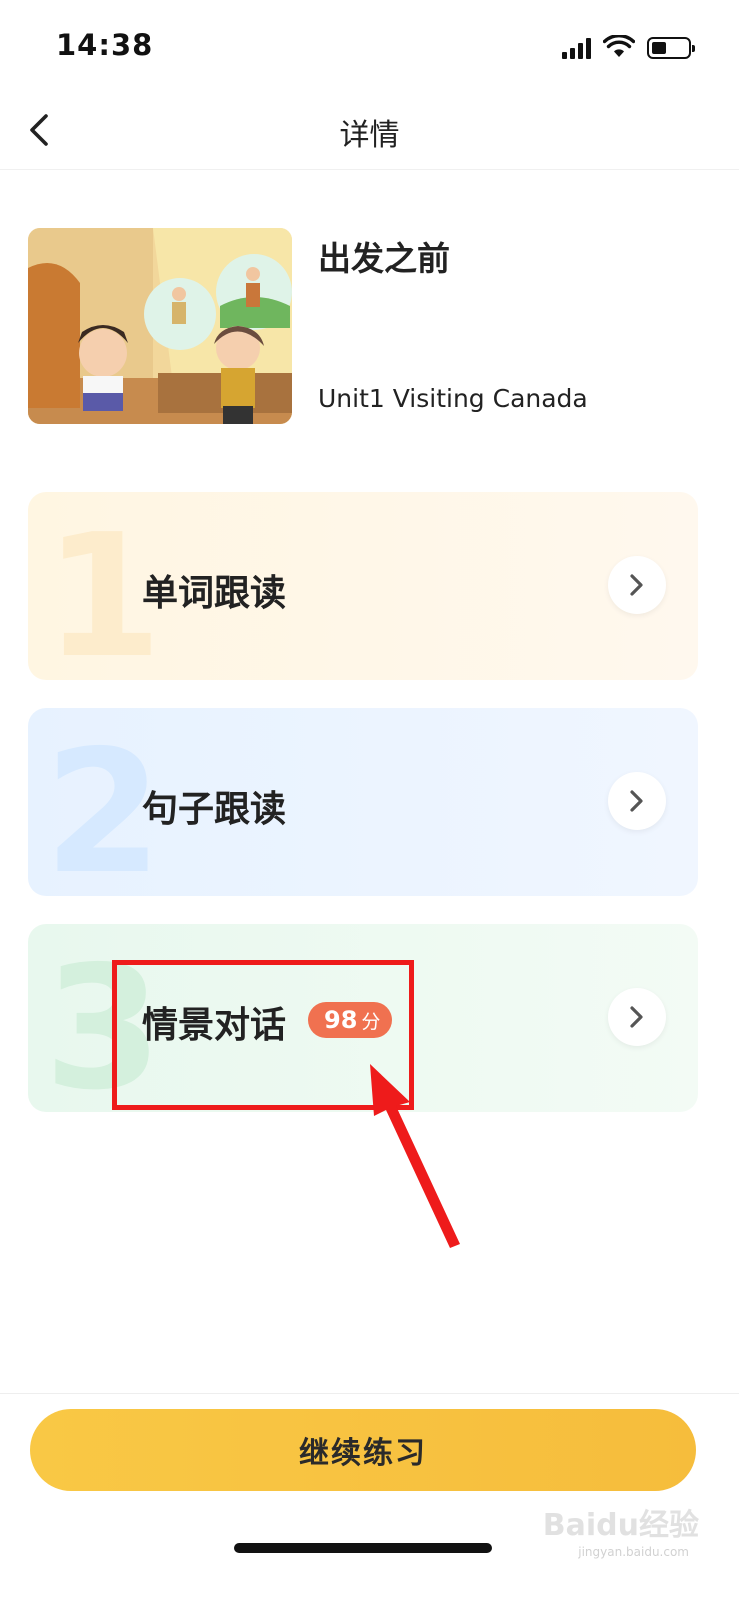  What do you see at coordinates (369, 1393) in the screenshot?
I see `bottom-divider` at bounding box center [369, 1393].